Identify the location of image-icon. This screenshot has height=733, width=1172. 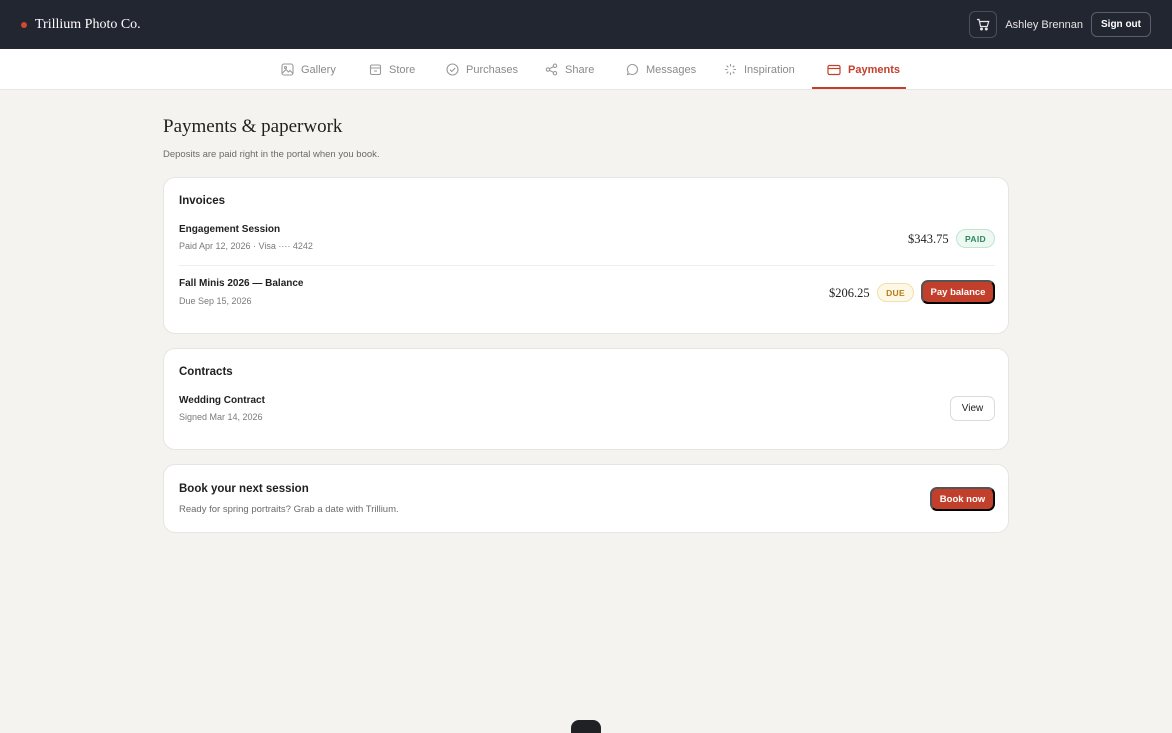
(287, 69).